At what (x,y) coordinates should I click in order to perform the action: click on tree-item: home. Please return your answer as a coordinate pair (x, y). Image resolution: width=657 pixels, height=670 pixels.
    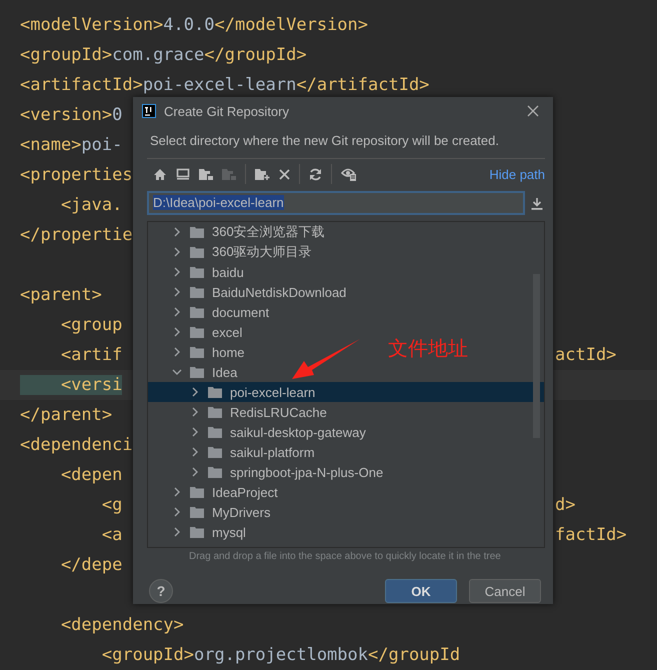
    Looking at the image, I should click on (196, 352).